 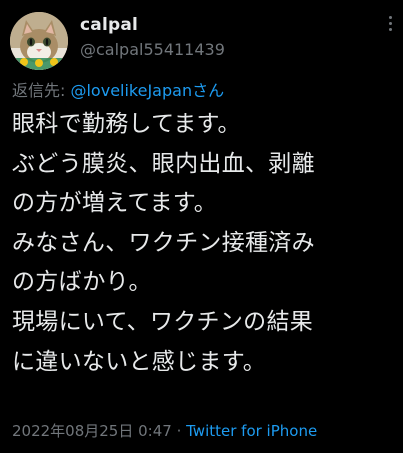 I want to click on tweet-meta: 2022年08月25日 0:47 · Twitter for iPhone, so click(x=164, y=431).